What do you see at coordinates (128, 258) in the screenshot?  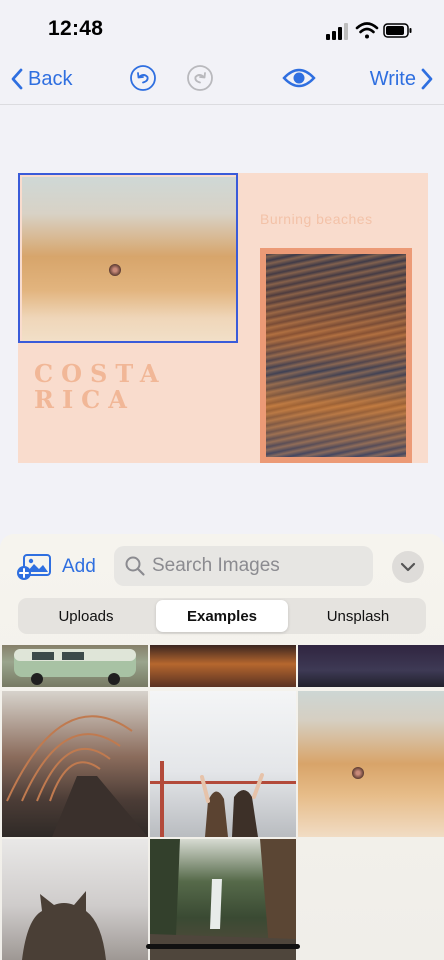 I see `selection-outline` at bounding box center [128, 258].